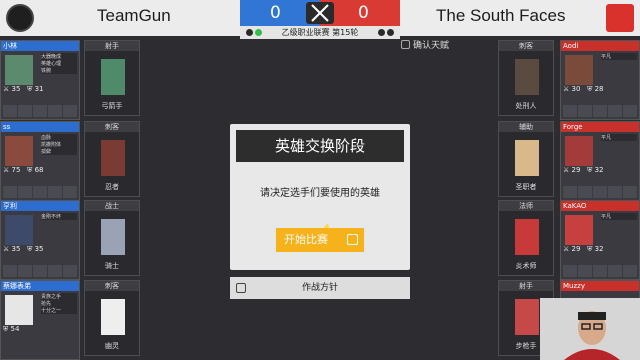  I want to click on score-left: 0, so click(275, 13).